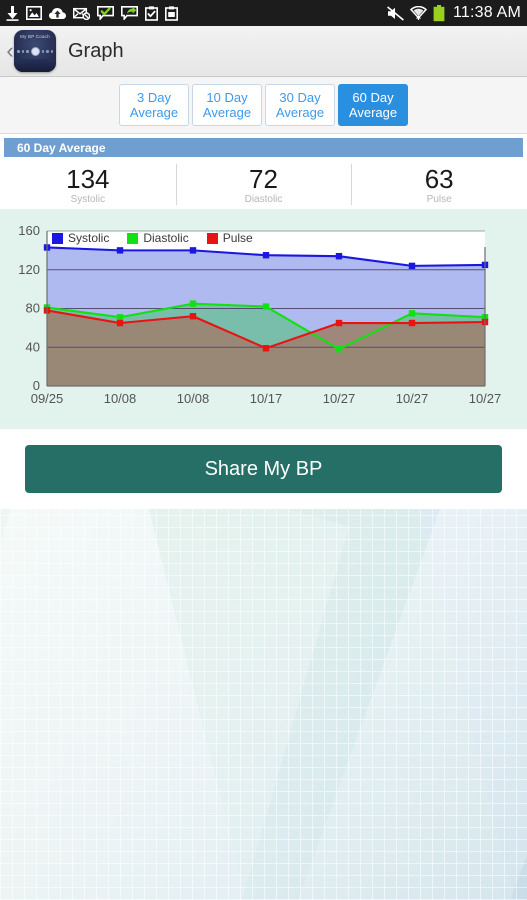 This screenshot has width=527, height=900. What do you see at coordinates (395, 13) in the screenshot?
I see `mute-icon` at bounding box center [395, 13].